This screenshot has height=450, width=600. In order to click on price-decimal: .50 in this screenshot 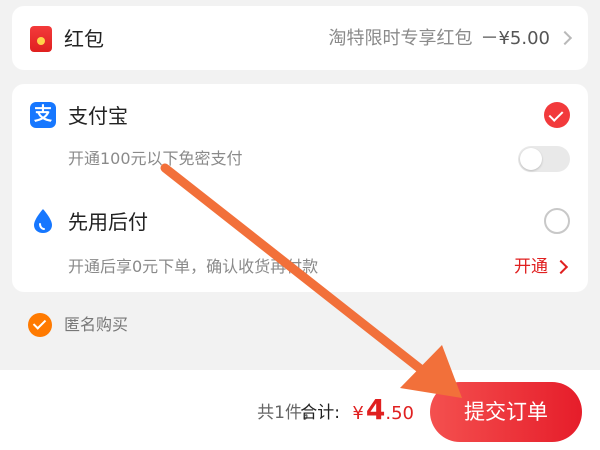, I will do `click(399, 413)`.